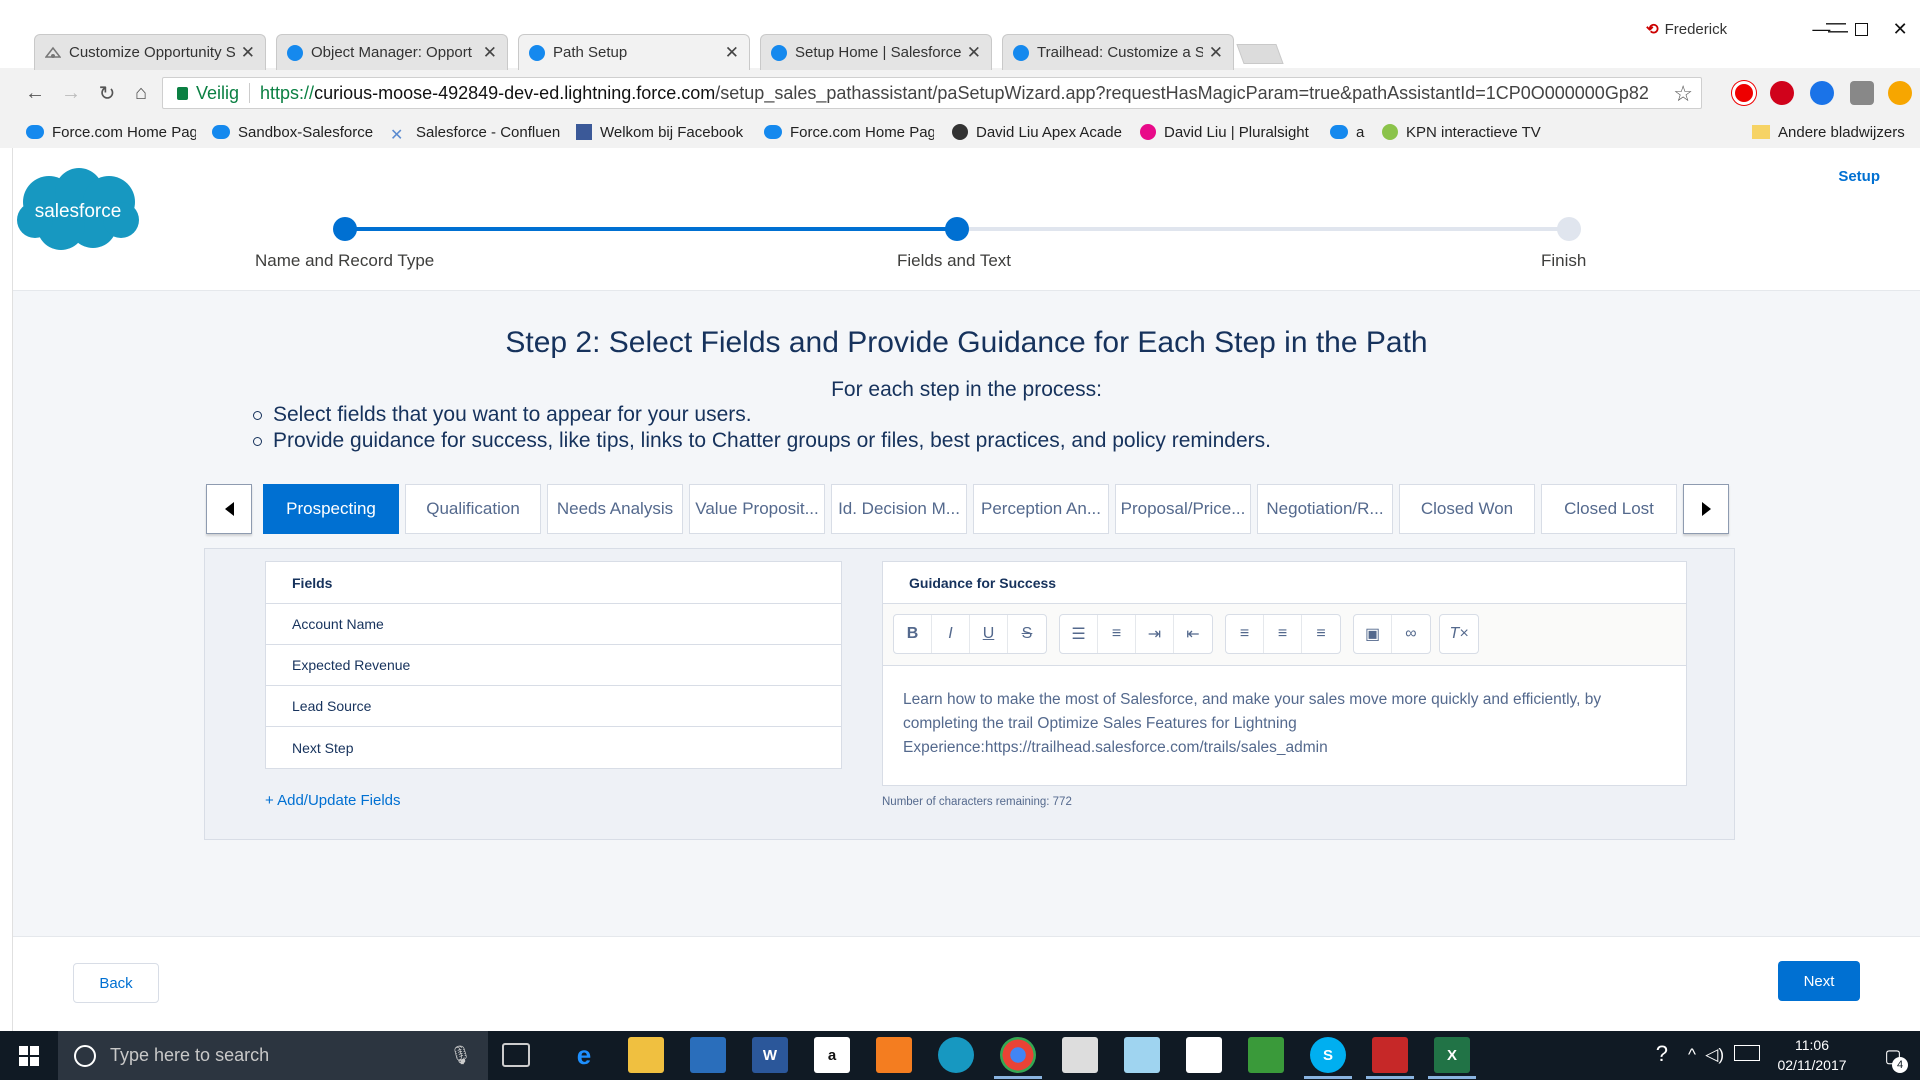 This screenshot has width=1920, height=1080. Describe the element at coordinates (1747, 1053) in the screenshot. I see `keyboard-icon` at that location.